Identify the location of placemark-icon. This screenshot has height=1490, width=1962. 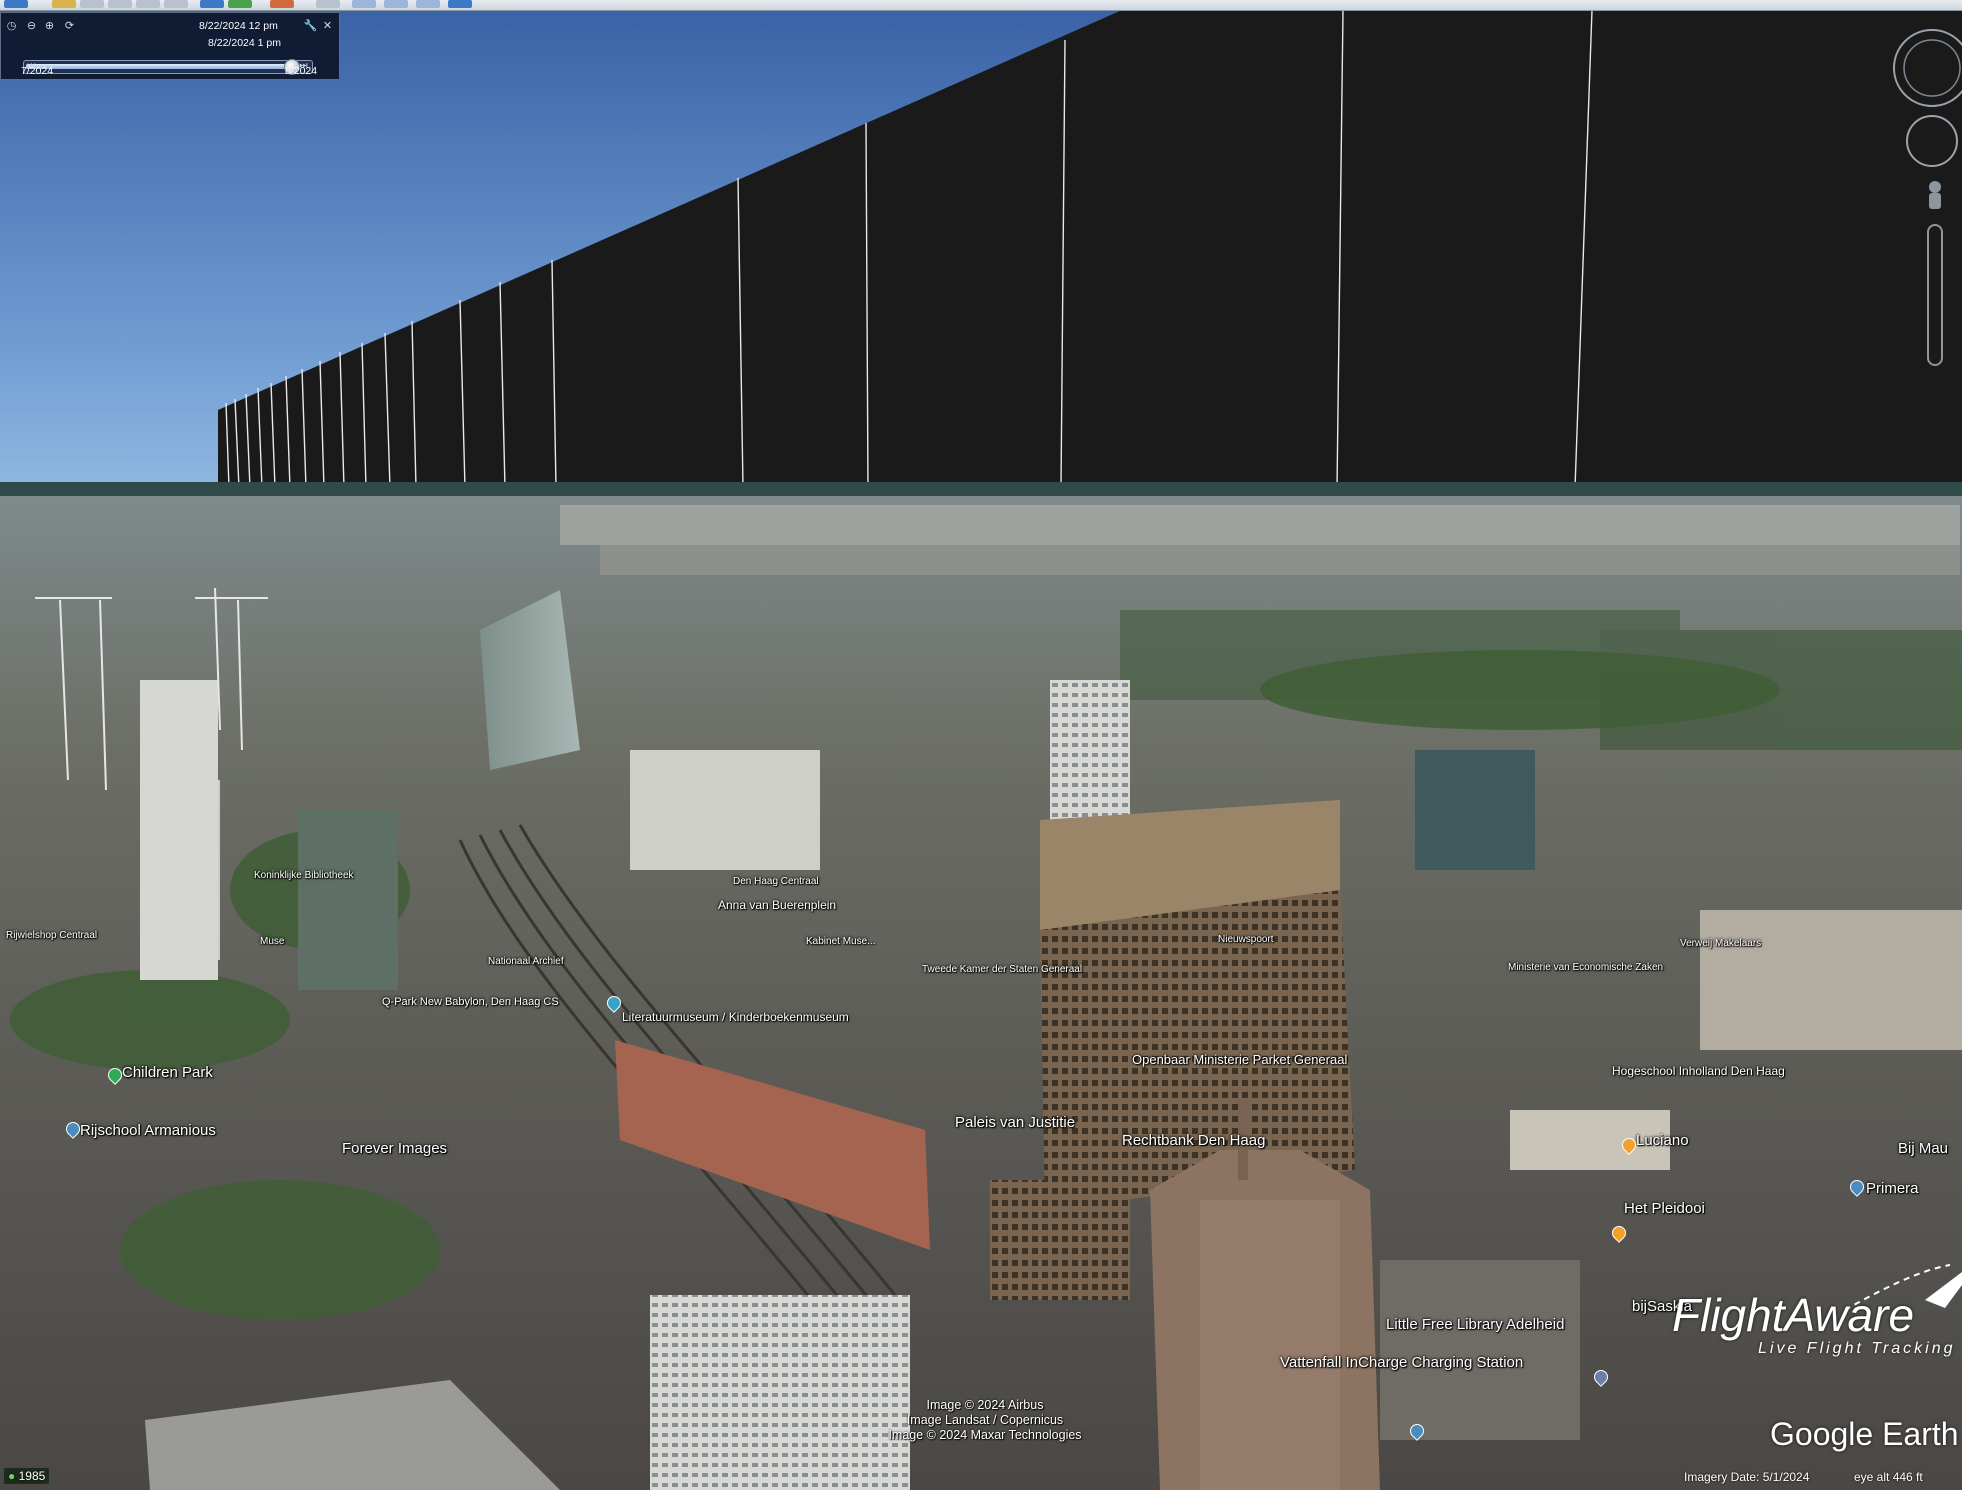
(64, 4).